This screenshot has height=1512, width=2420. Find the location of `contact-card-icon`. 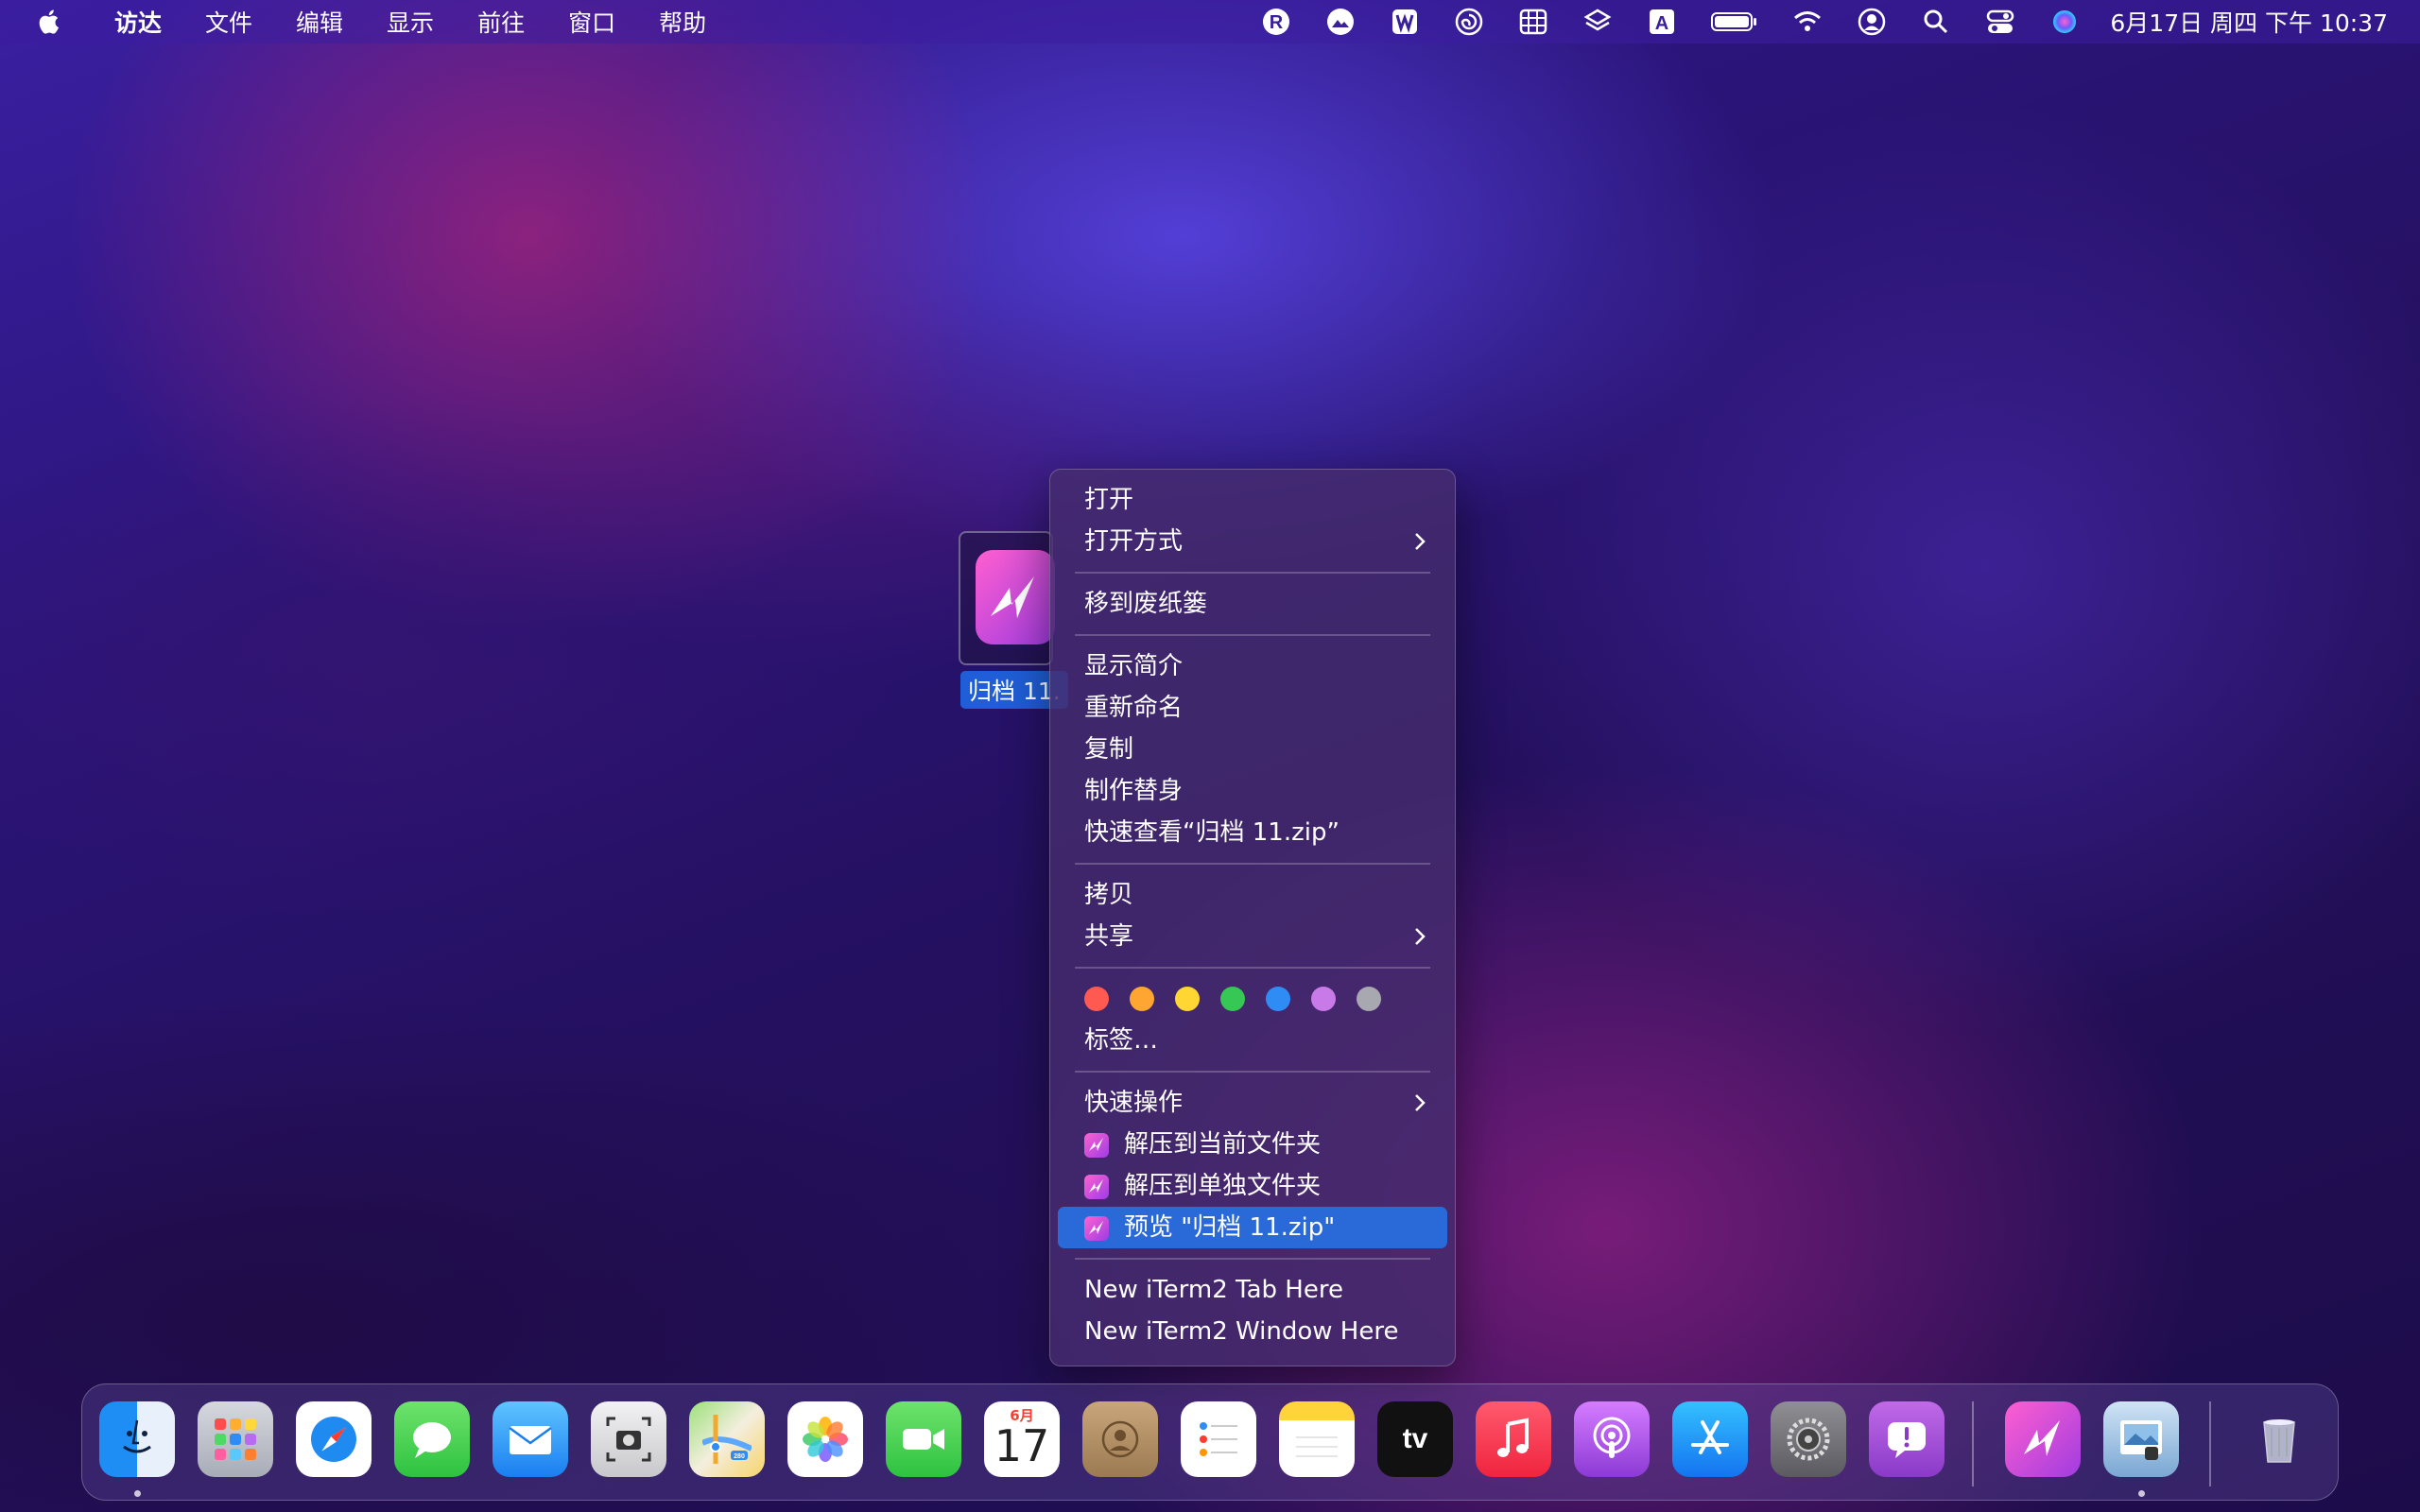

contact-card-icon is located at coordinates (1120, 1439).